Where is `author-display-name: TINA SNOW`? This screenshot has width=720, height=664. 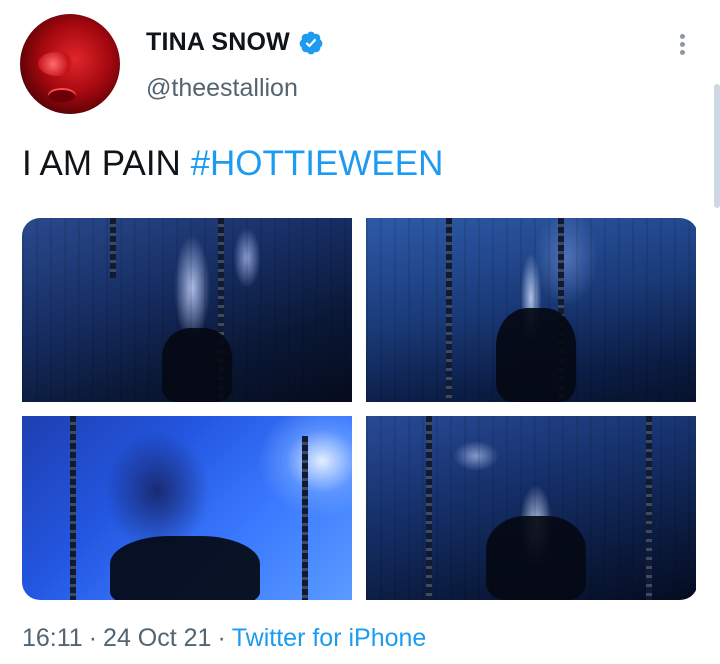
author-display-name: TINA SNOW is located at coordinates (218, 42).